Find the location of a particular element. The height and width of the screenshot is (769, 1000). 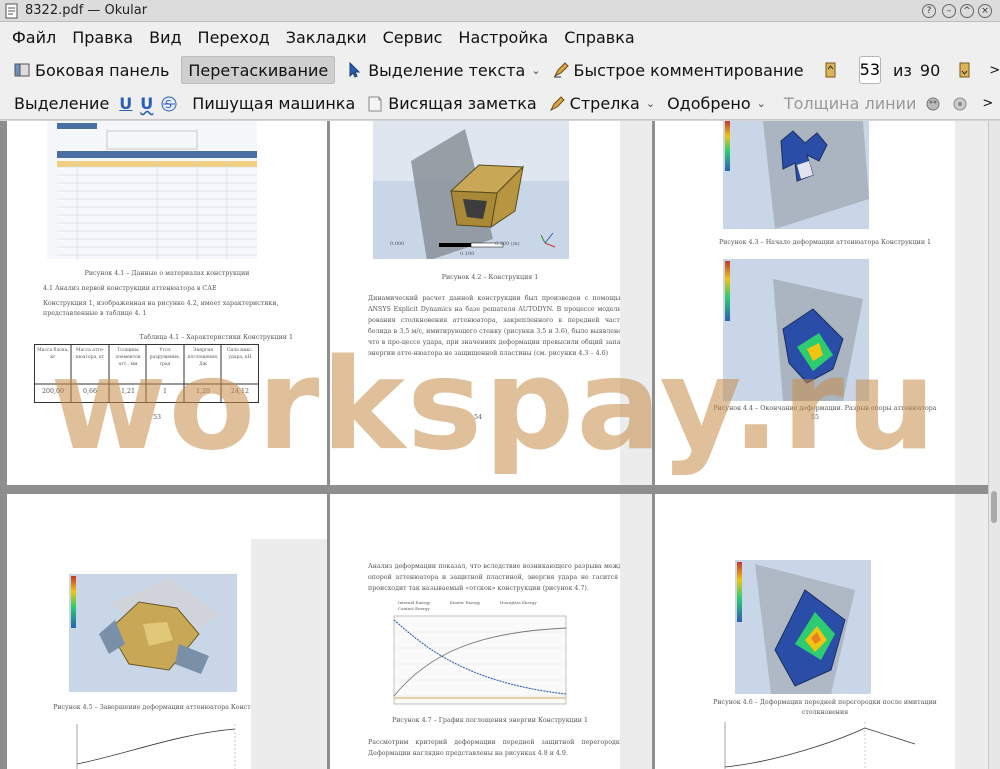

sticky-note-button: Висящая заметка is located at coordinates (451, 104).